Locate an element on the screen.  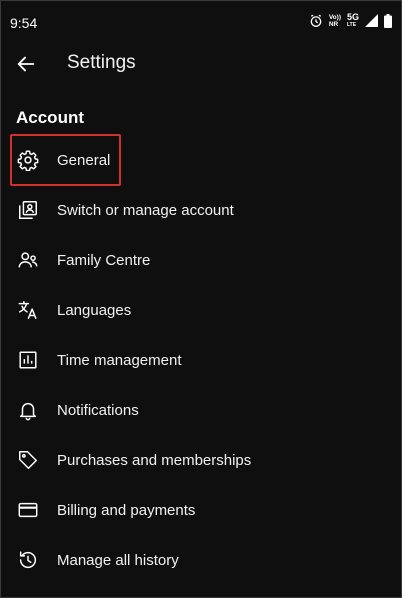
switch-account-icon is located at coordinates (28, 210).